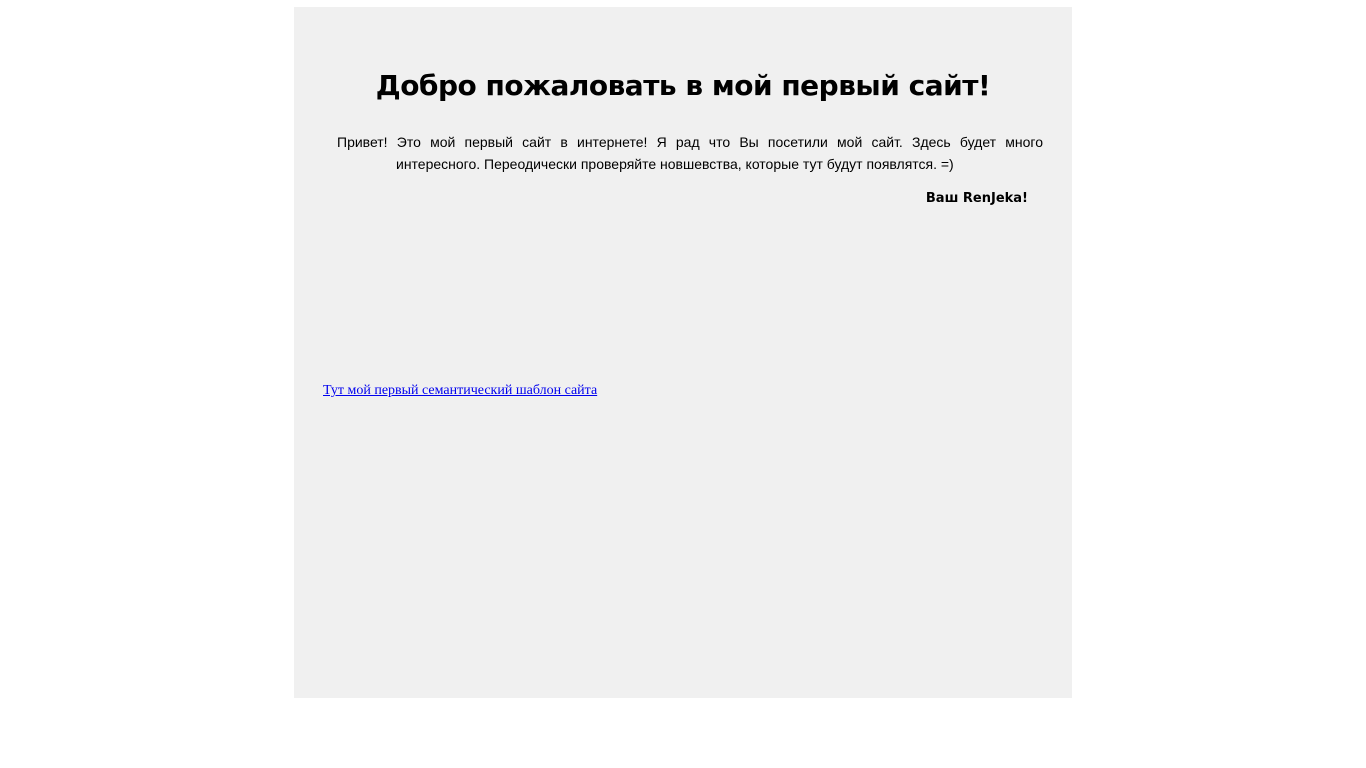  What do you see at coordinates (683, 85) in the screenshot?
I see `page-title: Добро пожаловать в мой первый сайт!` at bounding box center [683, 85].